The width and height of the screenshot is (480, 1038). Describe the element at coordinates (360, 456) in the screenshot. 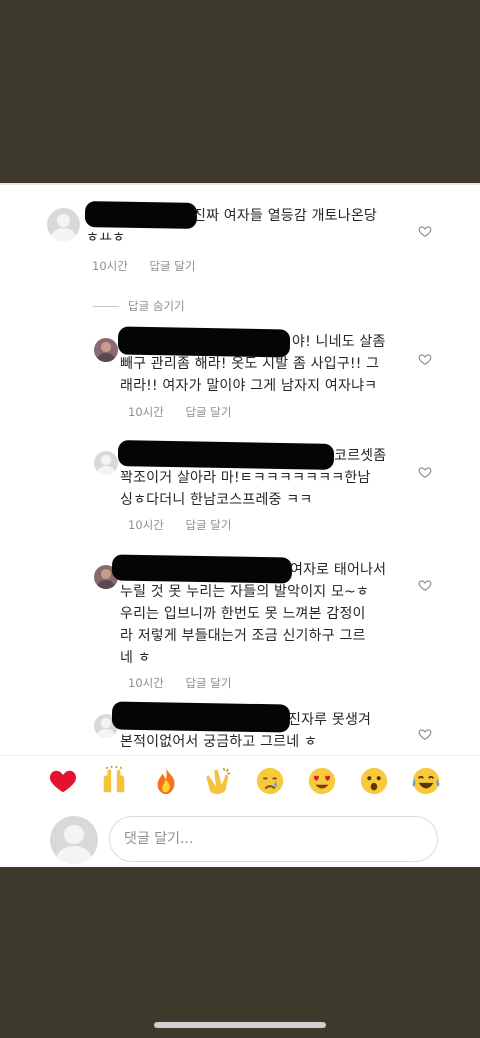

I see `reply-line: 코르셋좀` at that location.